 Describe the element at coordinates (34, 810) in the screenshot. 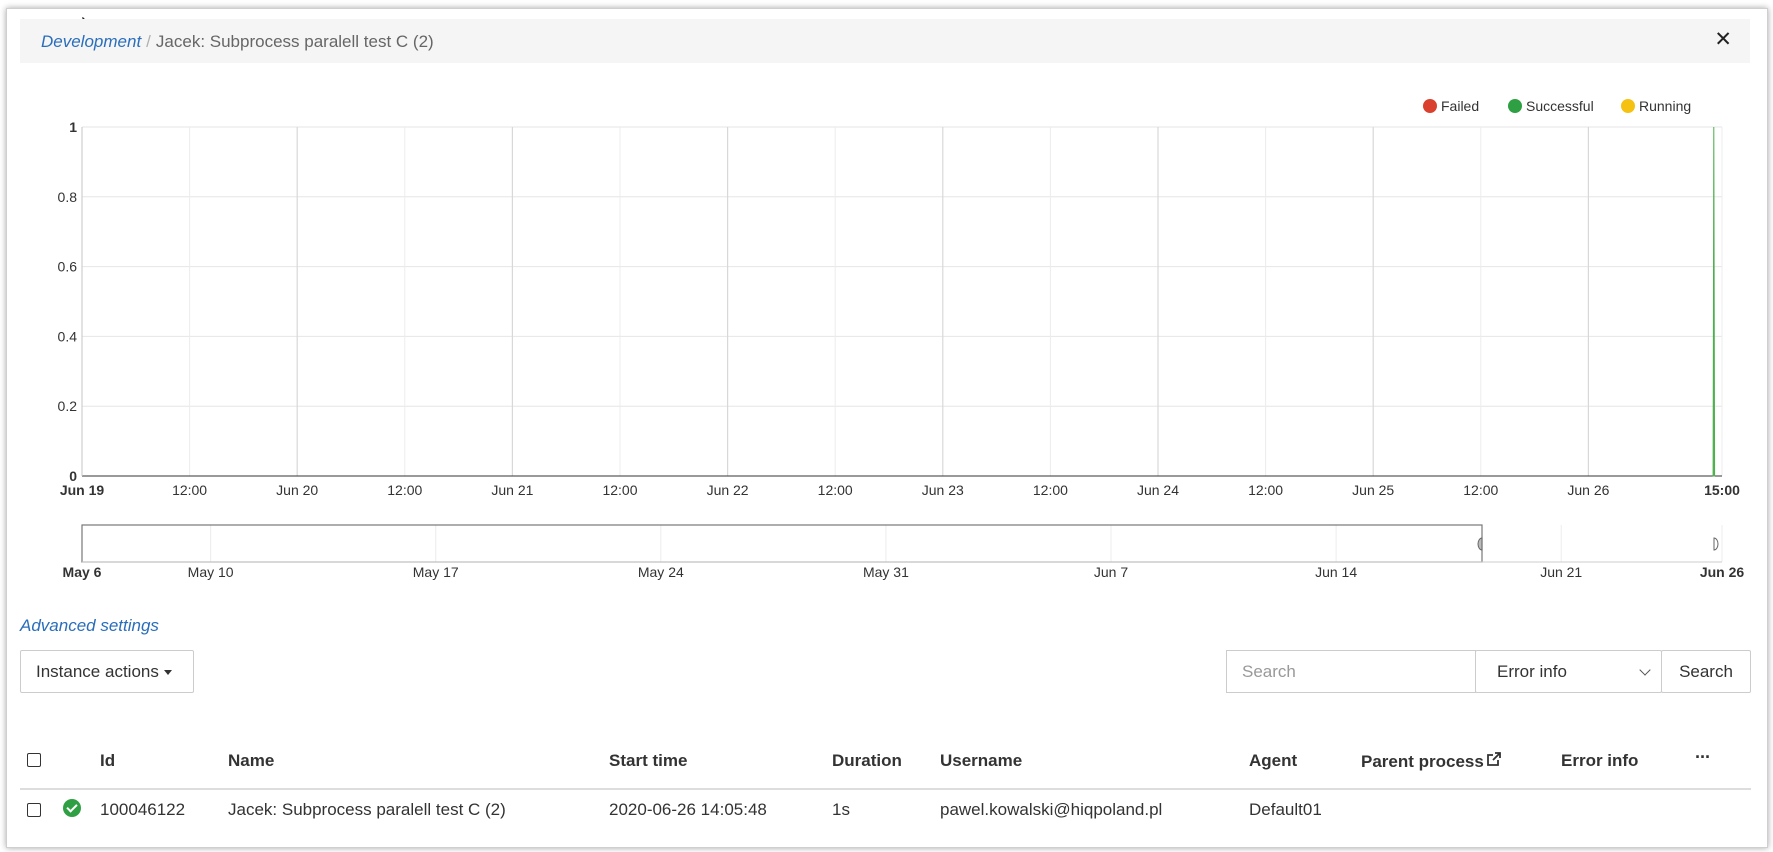

I see `row-checkbox` at that location.